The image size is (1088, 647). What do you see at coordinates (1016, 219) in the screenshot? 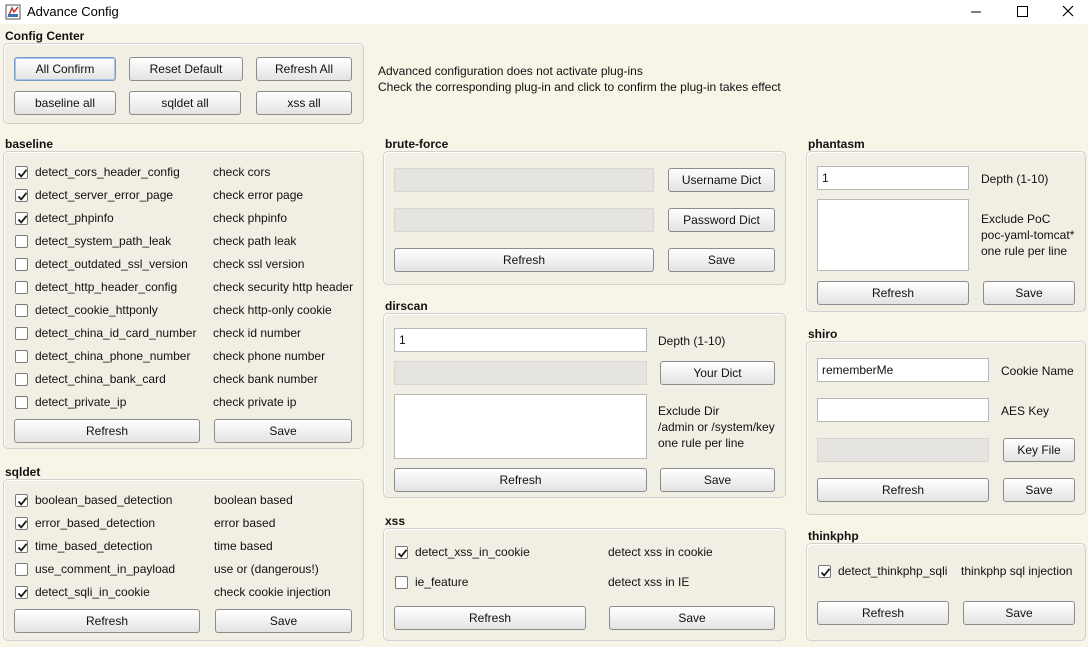
I see `phantasm-exclude-label: Exclude PoC` at bounding box center [1016, 219].